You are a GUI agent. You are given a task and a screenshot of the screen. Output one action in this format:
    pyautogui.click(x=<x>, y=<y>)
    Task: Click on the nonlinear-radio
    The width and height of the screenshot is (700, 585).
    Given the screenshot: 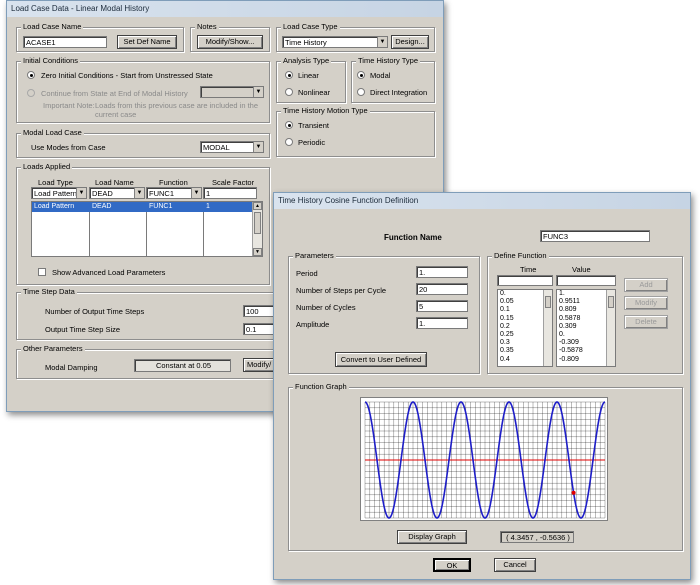 What is the action you would take?
    pyautogui.click(x=289, y=92)
    